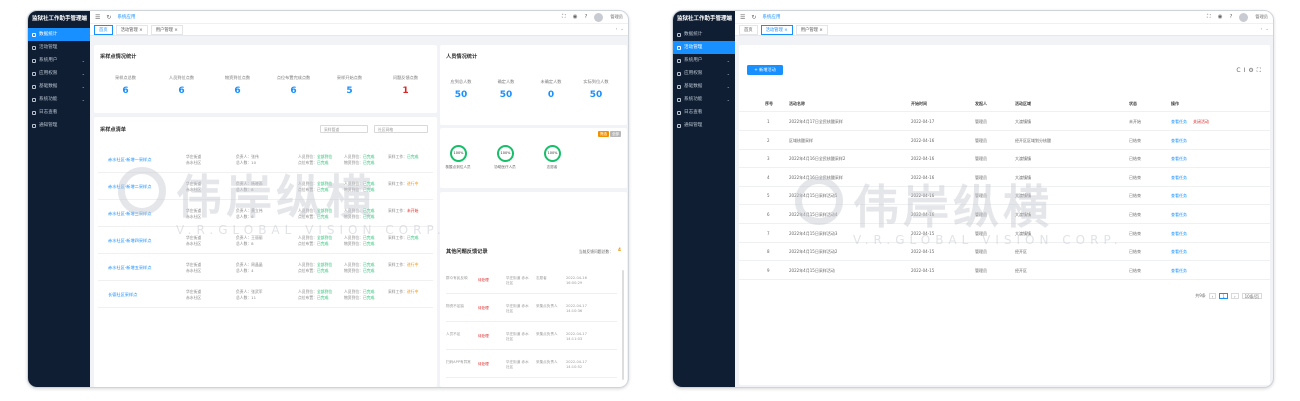 The height and width of the screenshot is (401, 1300). I want to click on ratio-ring-label: 协助医疗人员, so click(505, 167).